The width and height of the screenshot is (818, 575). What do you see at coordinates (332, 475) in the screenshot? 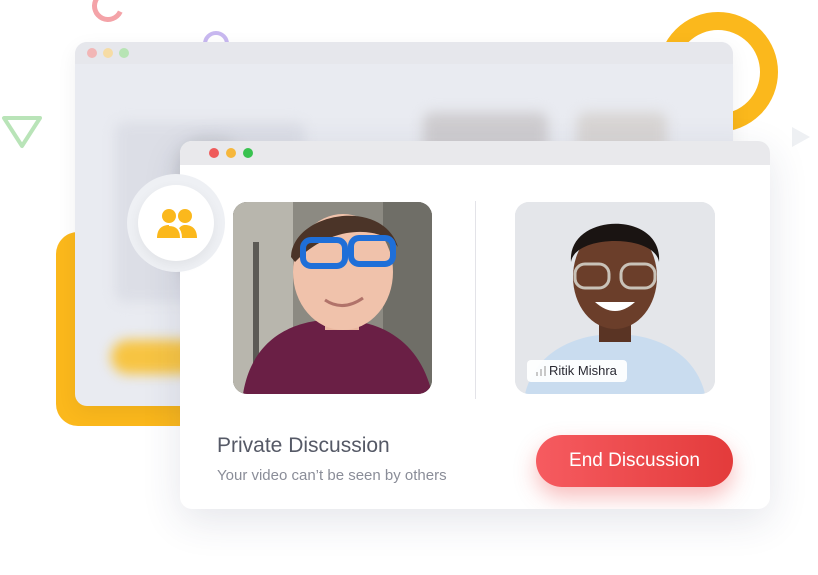
I see `call-subtitle: Your video can’t be seen by others` at bounding box center [332, 475].